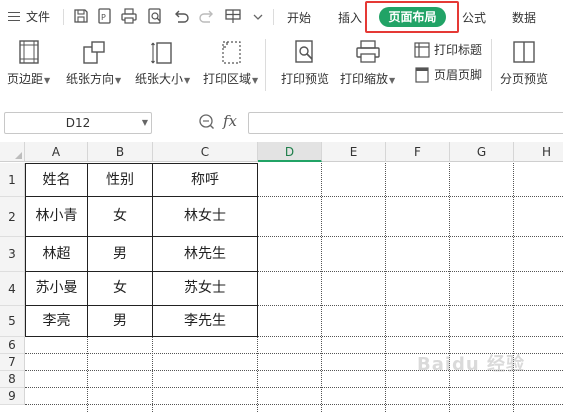  Describe the element at coordinates (181, 16) in the screenshot. I see `undo-icon` at that location.